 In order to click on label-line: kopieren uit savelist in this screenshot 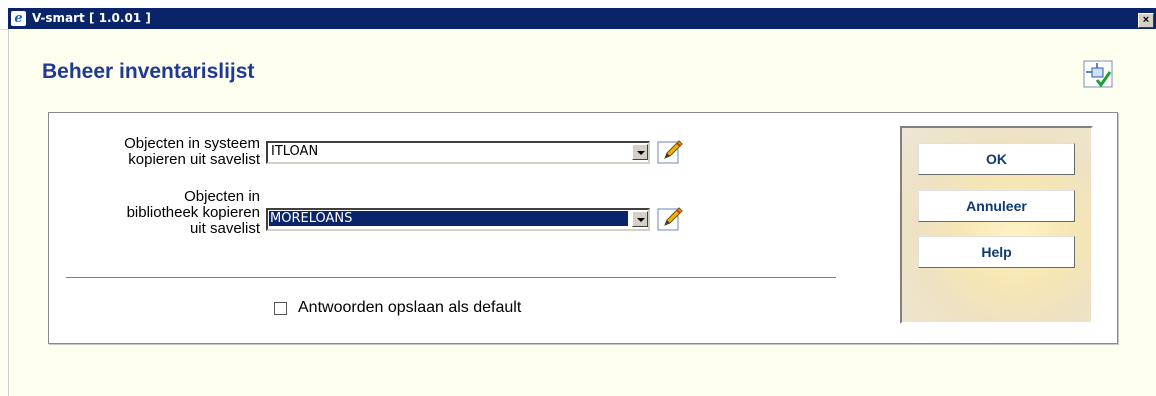, I will do `click(194, 159)`.